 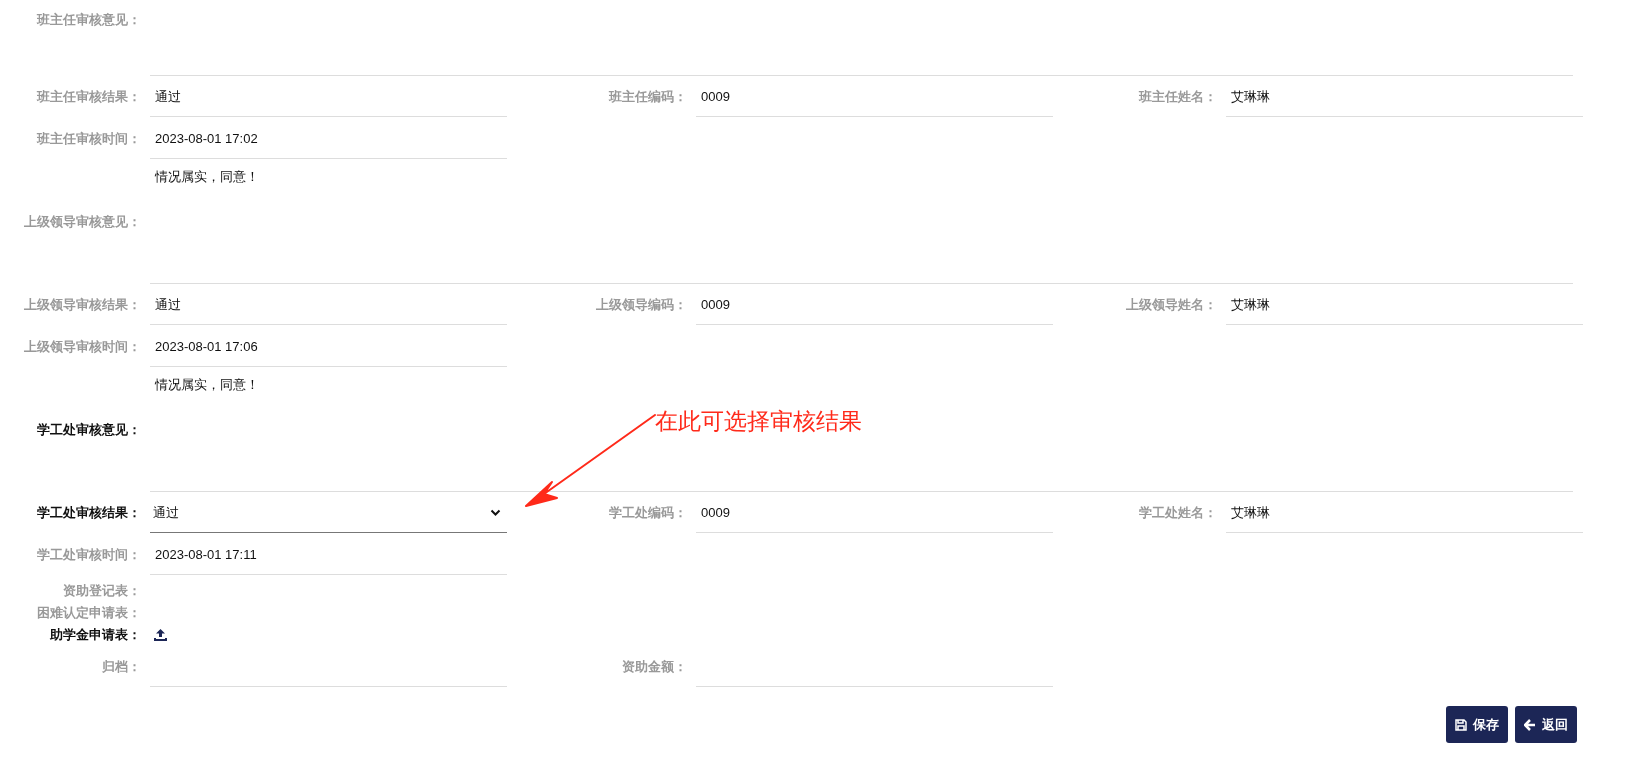 I want to click on field-label: 班主任审核意见：, so click(x=89, y=20).